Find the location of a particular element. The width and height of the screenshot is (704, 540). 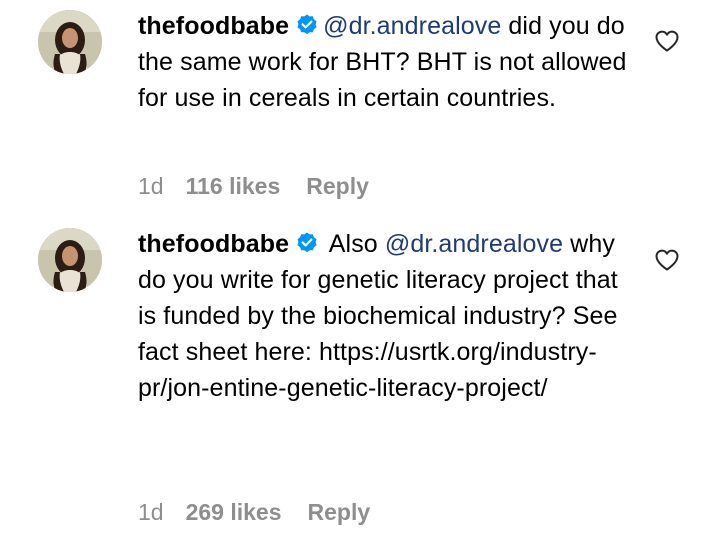

likes-count: 116 likes is located at coordinates (233, 186).